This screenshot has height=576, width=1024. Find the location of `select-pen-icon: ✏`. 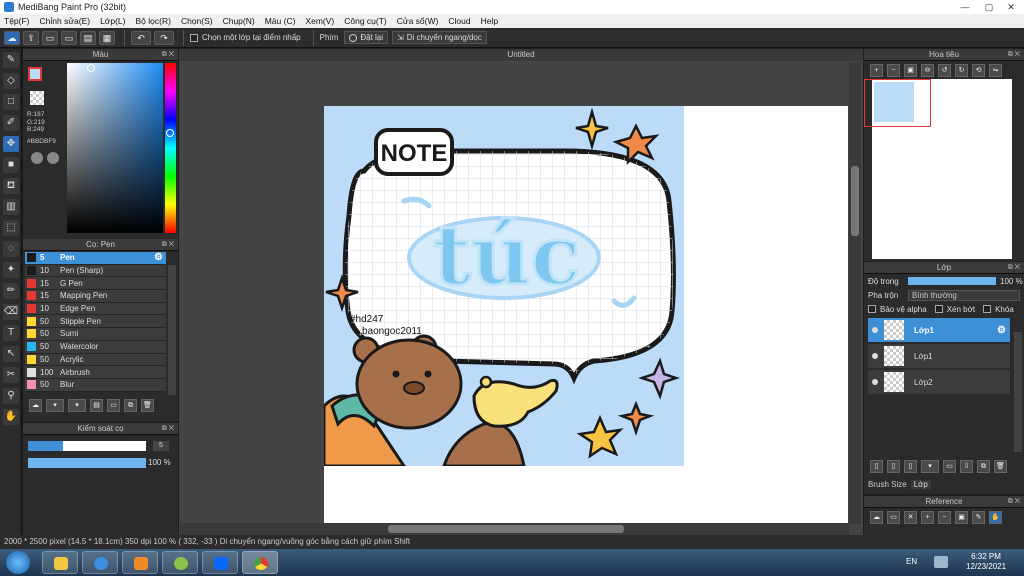

select-pen-icon: ✏ is located at coordinates (11, 291).